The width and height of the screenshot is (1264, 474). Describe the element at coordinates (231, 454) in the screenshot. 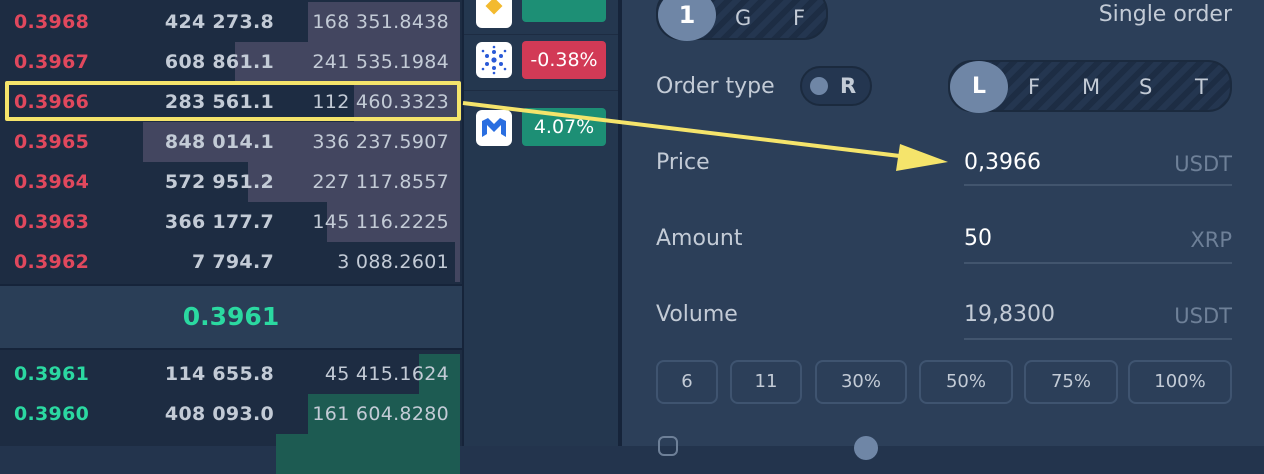

I see `bid-row` at that location.